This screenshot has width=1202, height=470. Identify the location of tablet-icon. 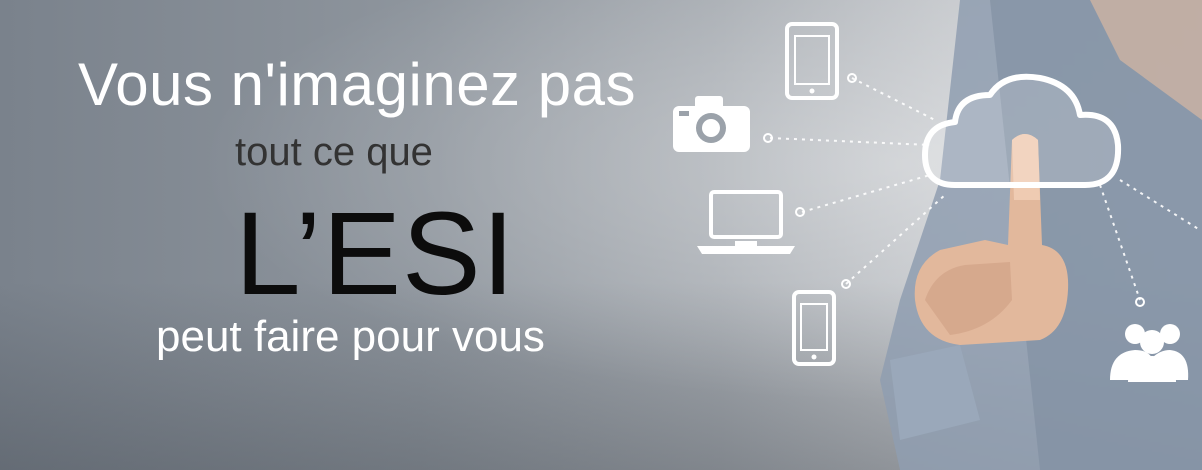
(812, 61).